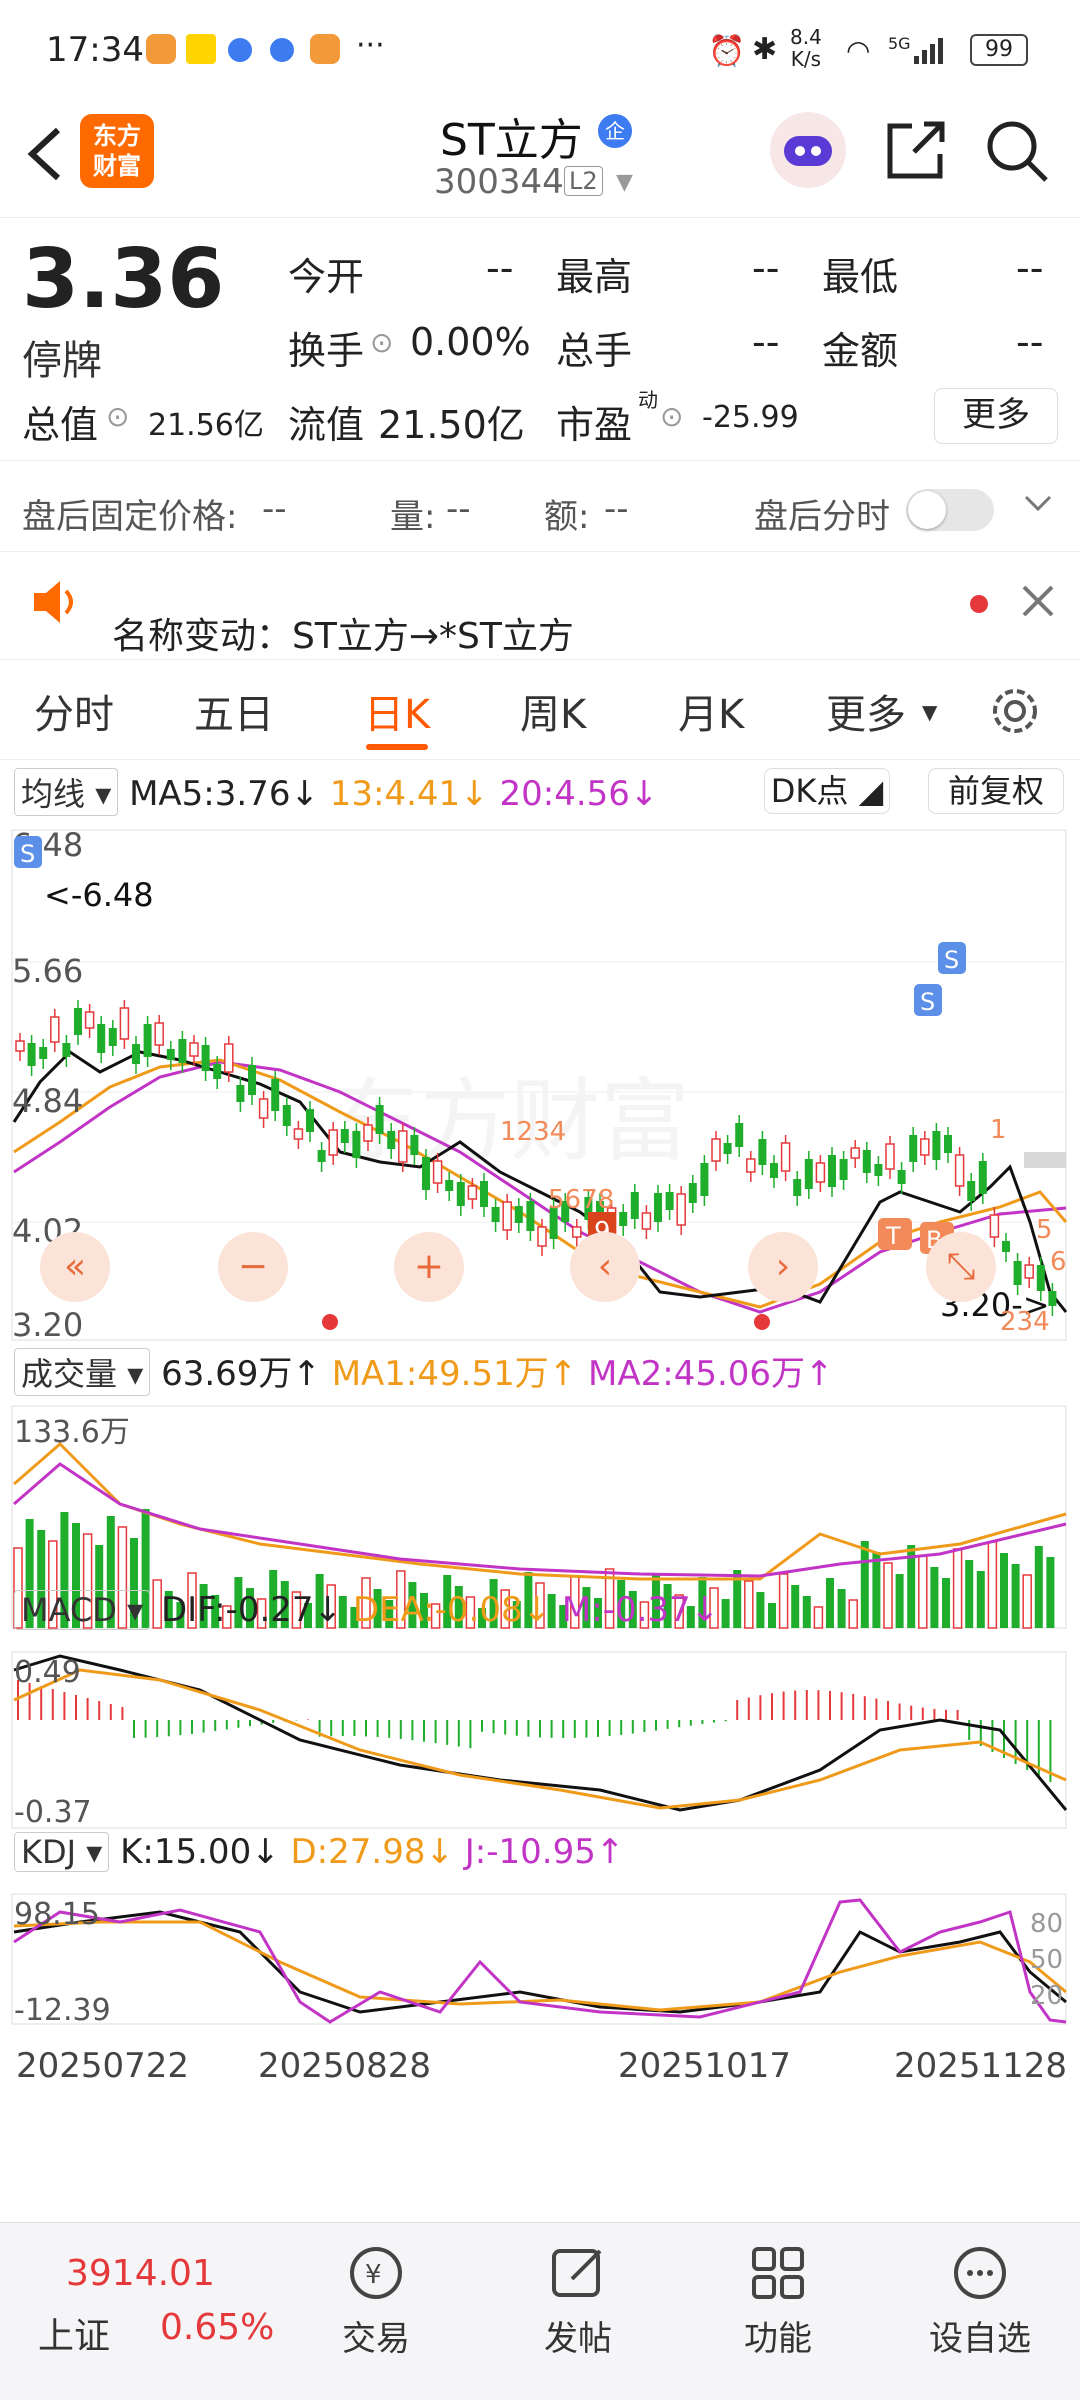  I want to click on chevron-left-icon, so click(44, 156).